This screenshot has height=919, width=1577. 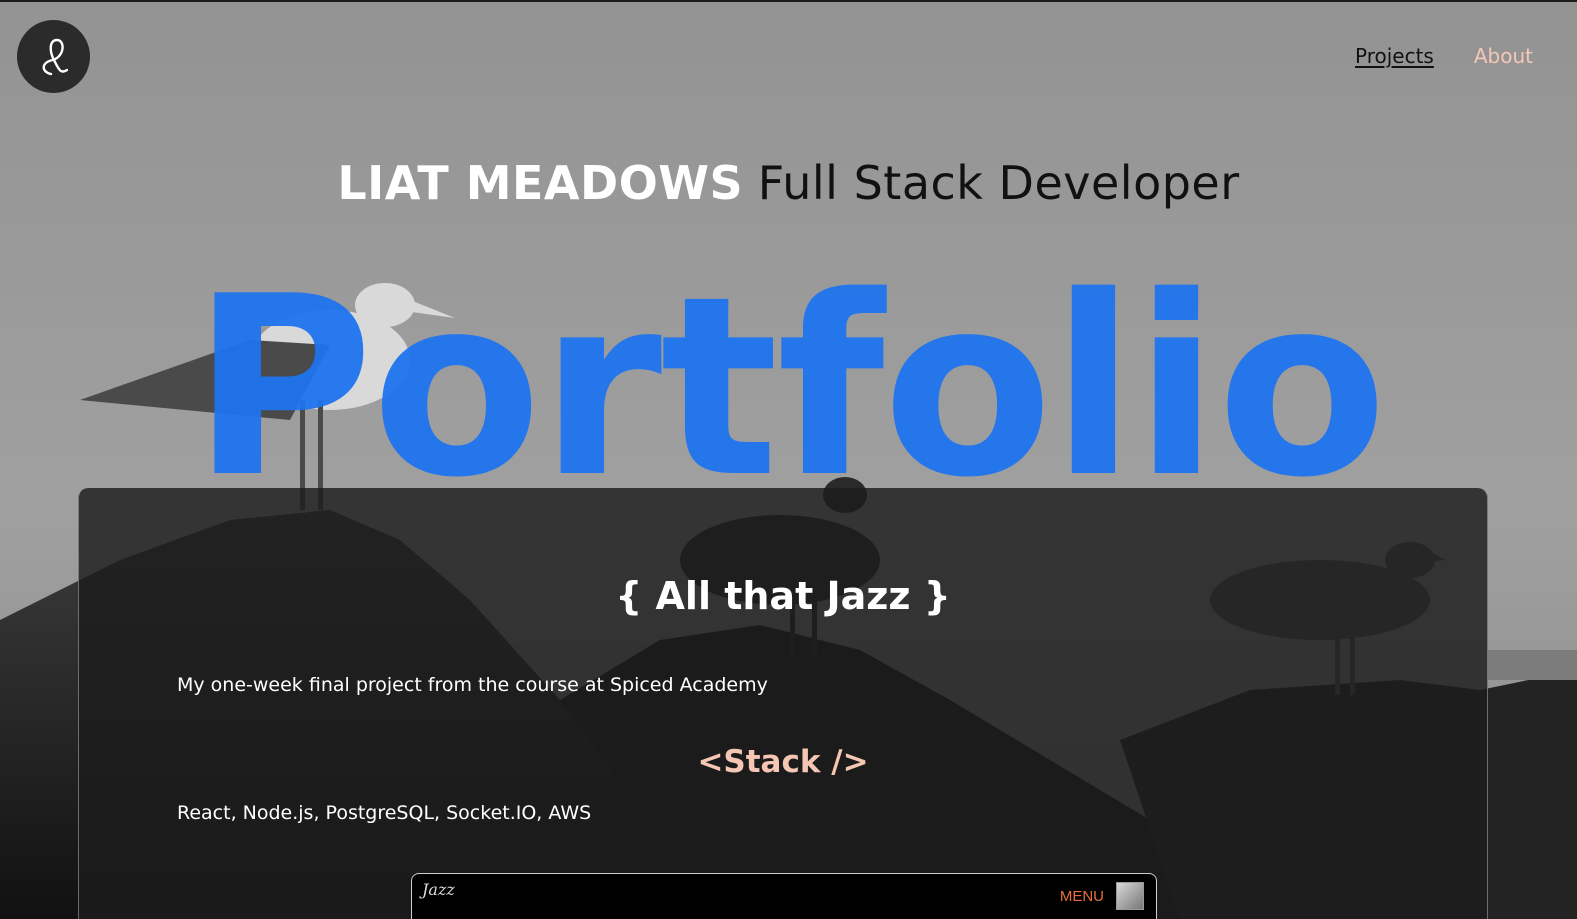 I want to click on preview-avatar, so click(x=1130, y=896).